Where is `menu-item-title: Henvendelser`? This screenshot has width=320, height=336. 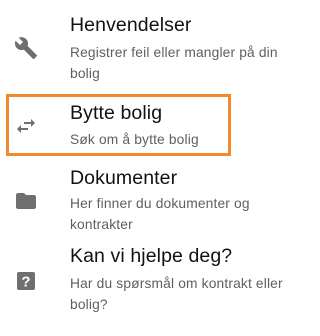 menu-item-title: Henvendelser is located at coordinates (131, 25).